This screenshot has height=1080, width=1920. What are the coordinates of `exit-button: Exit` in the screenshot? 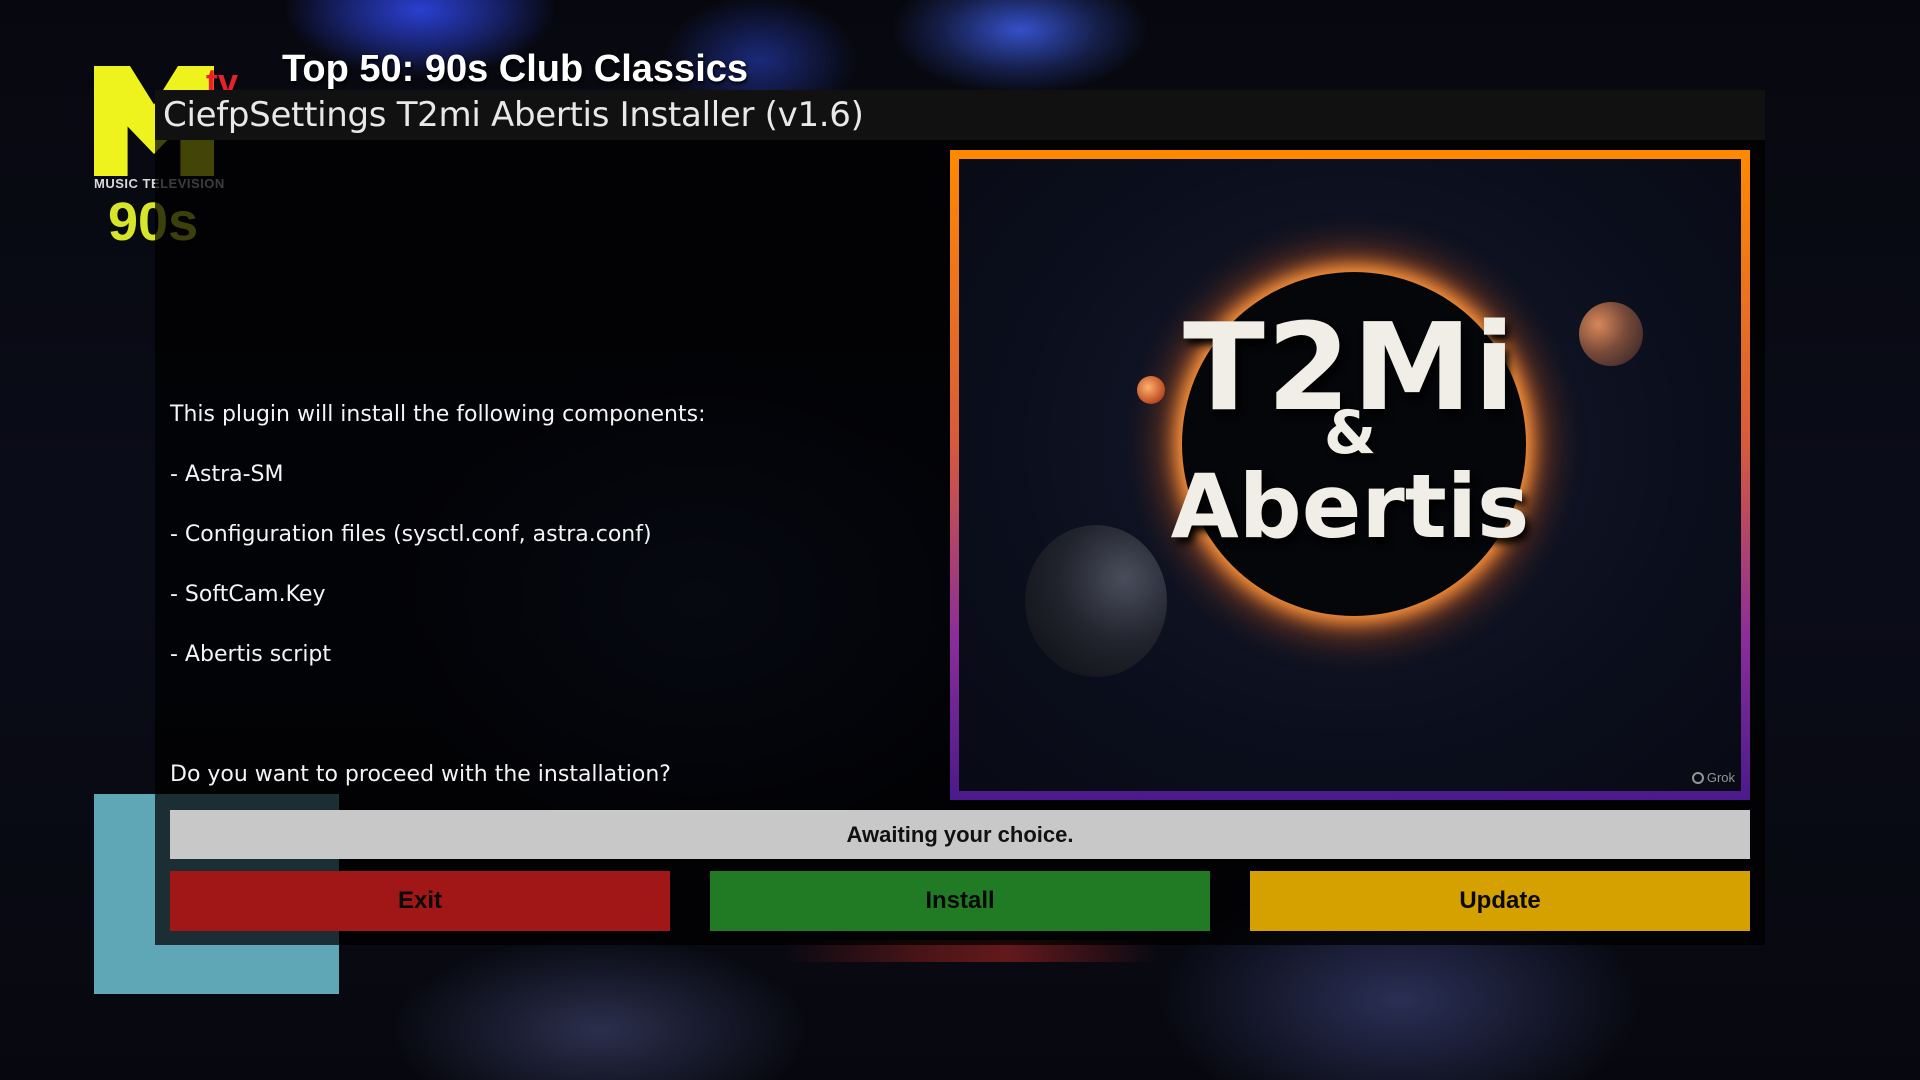 It's located at (420, 901).